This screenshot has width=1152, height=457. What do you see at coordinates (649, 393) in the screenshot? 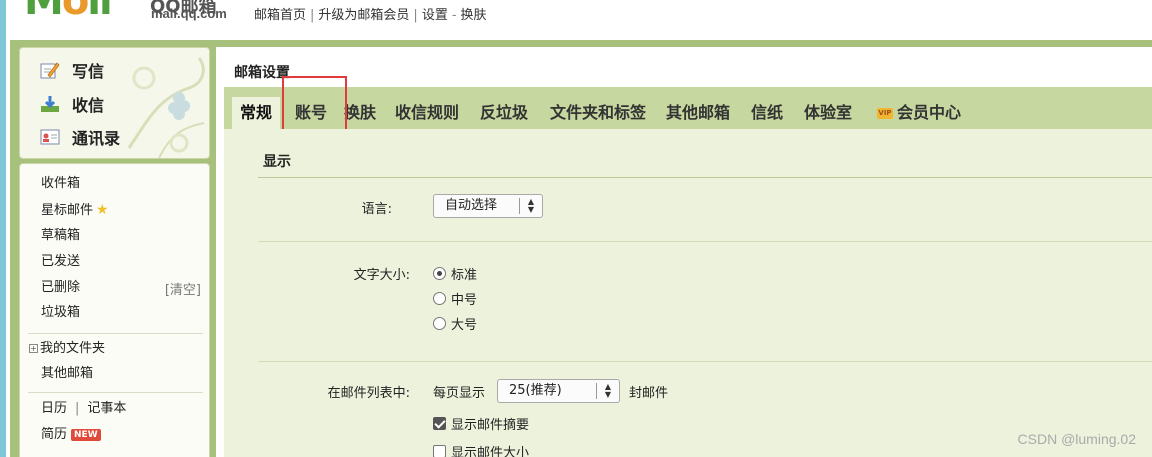
I see `per-page-unit: 封邮件` at bounding box center [649, 393].